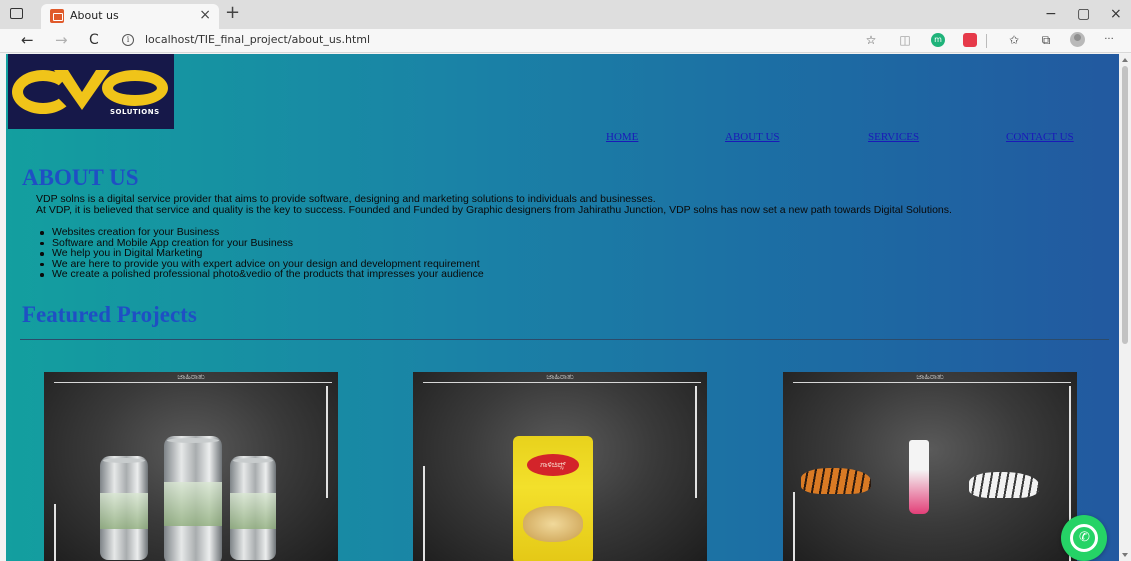  What do you see at coordinates (986, 41) in the screenshot?
I see `toolbar-divider` at bounding box center [986, 41].